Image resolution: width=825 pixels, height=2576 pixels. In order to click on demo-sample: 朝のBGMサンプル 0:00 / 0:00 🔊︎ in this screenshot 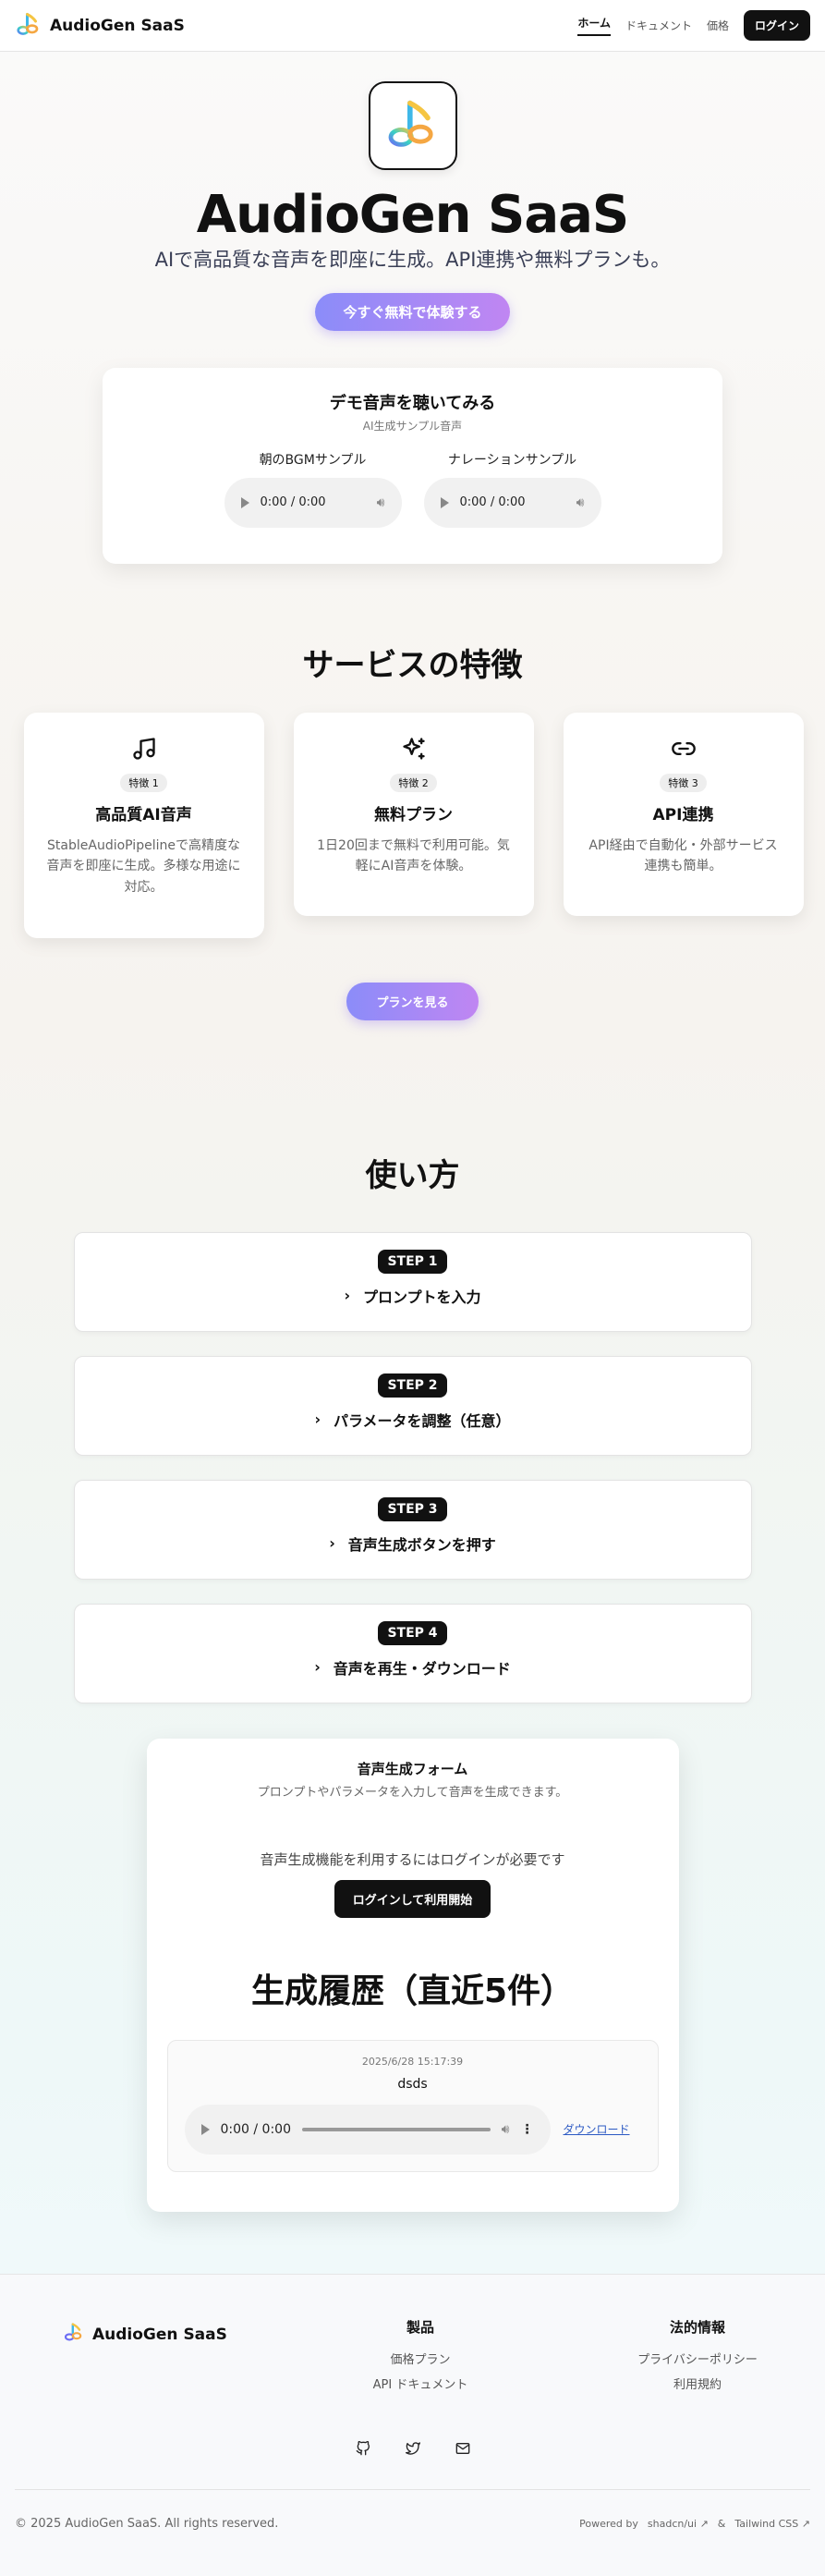, I will do `click(313, 489)`.